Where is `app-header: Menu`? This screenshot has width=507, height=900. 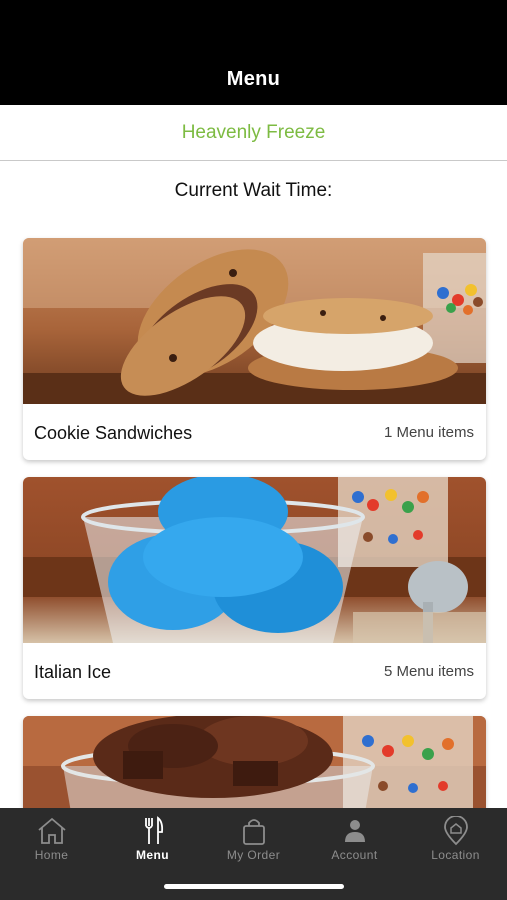
app-header: Menu is located at coordinates (253, 52).